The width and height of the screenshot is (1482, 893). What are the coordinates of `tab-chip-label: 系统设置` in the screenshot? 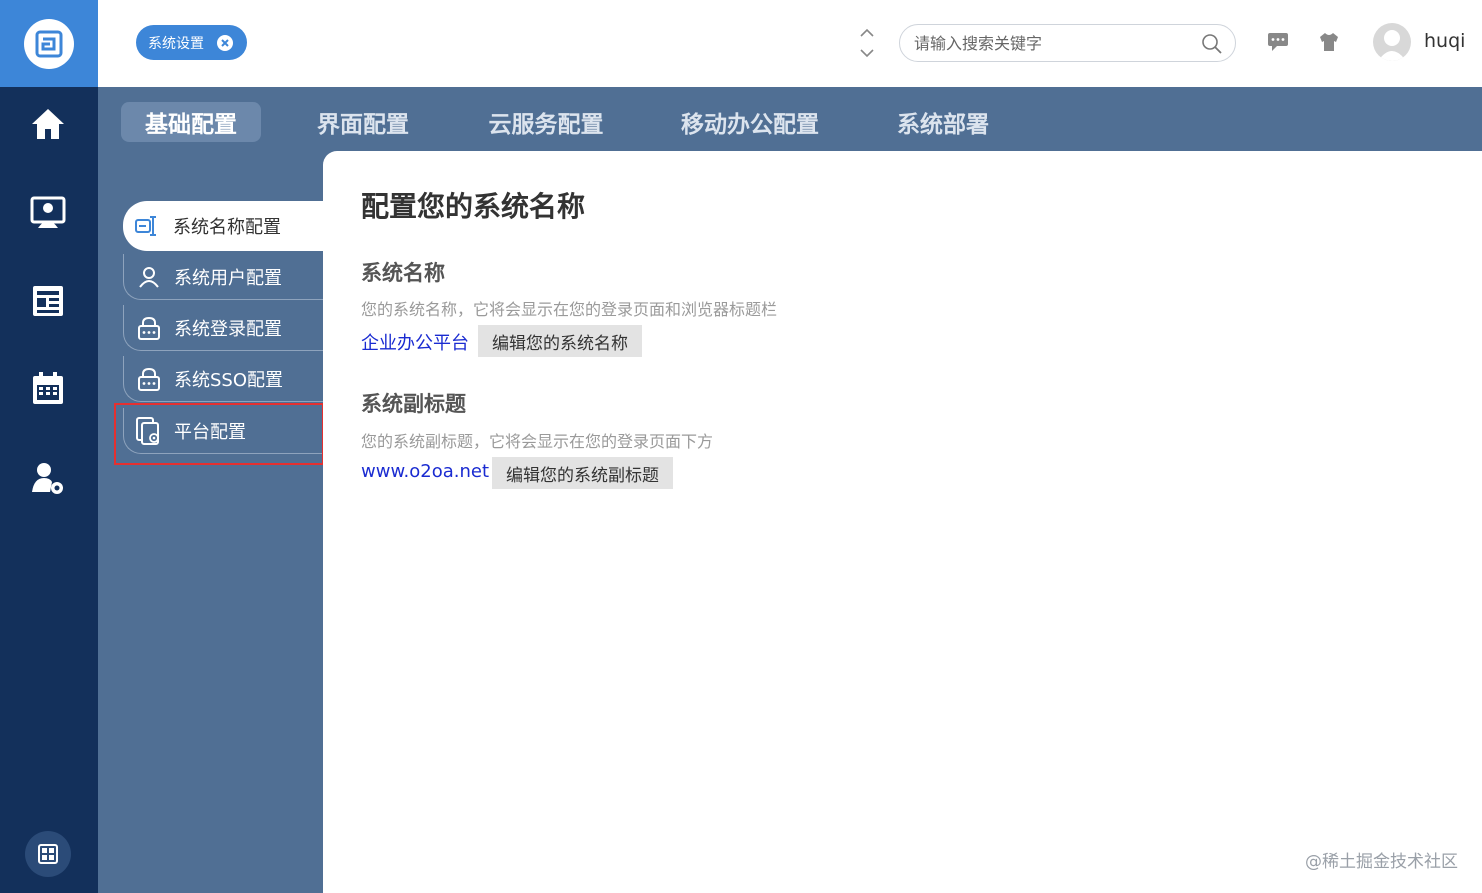 It's located at (176, 43).